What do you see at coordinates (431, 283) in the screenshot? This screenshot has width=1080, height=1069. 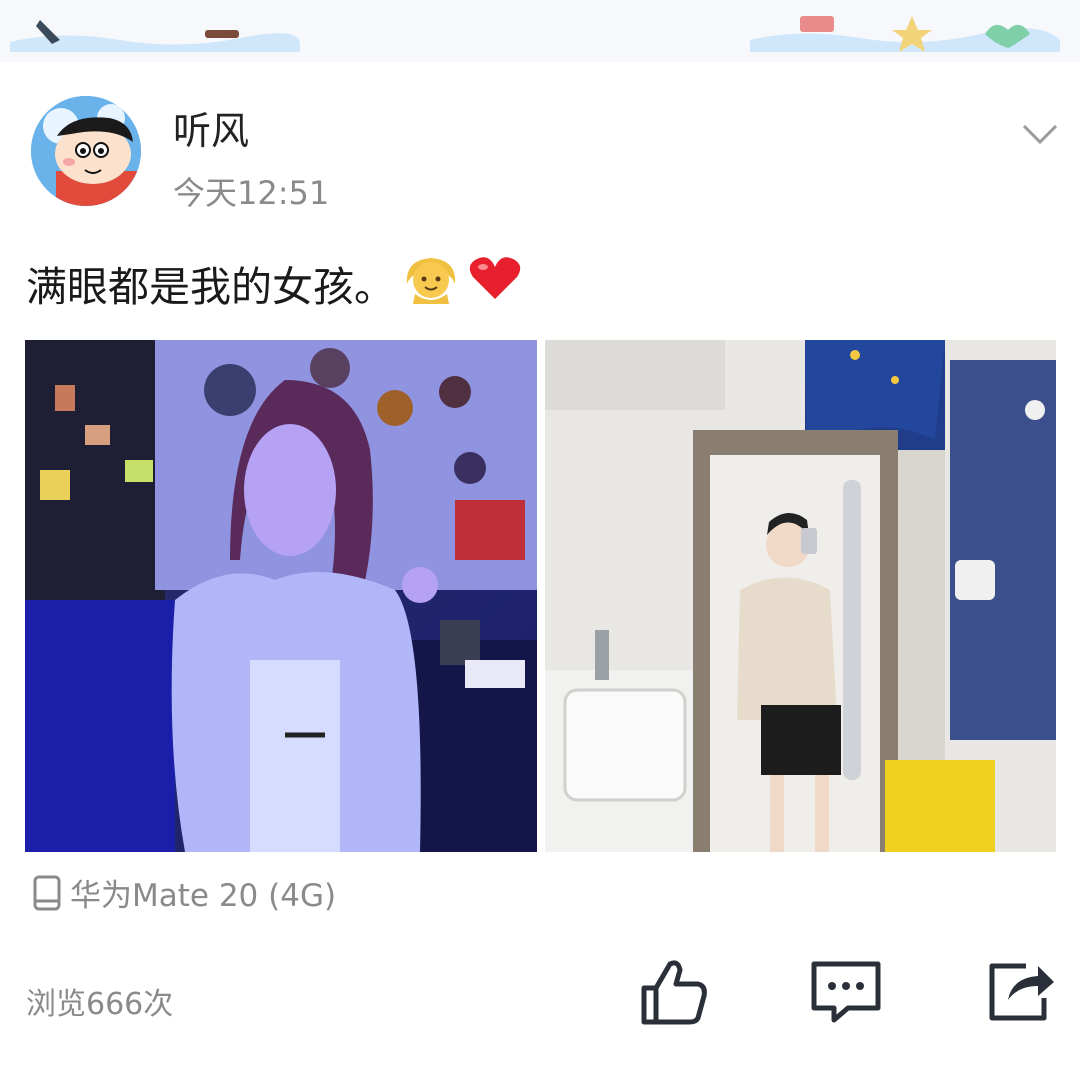 I see `girl-emoji` at bounding box center [431, 283].